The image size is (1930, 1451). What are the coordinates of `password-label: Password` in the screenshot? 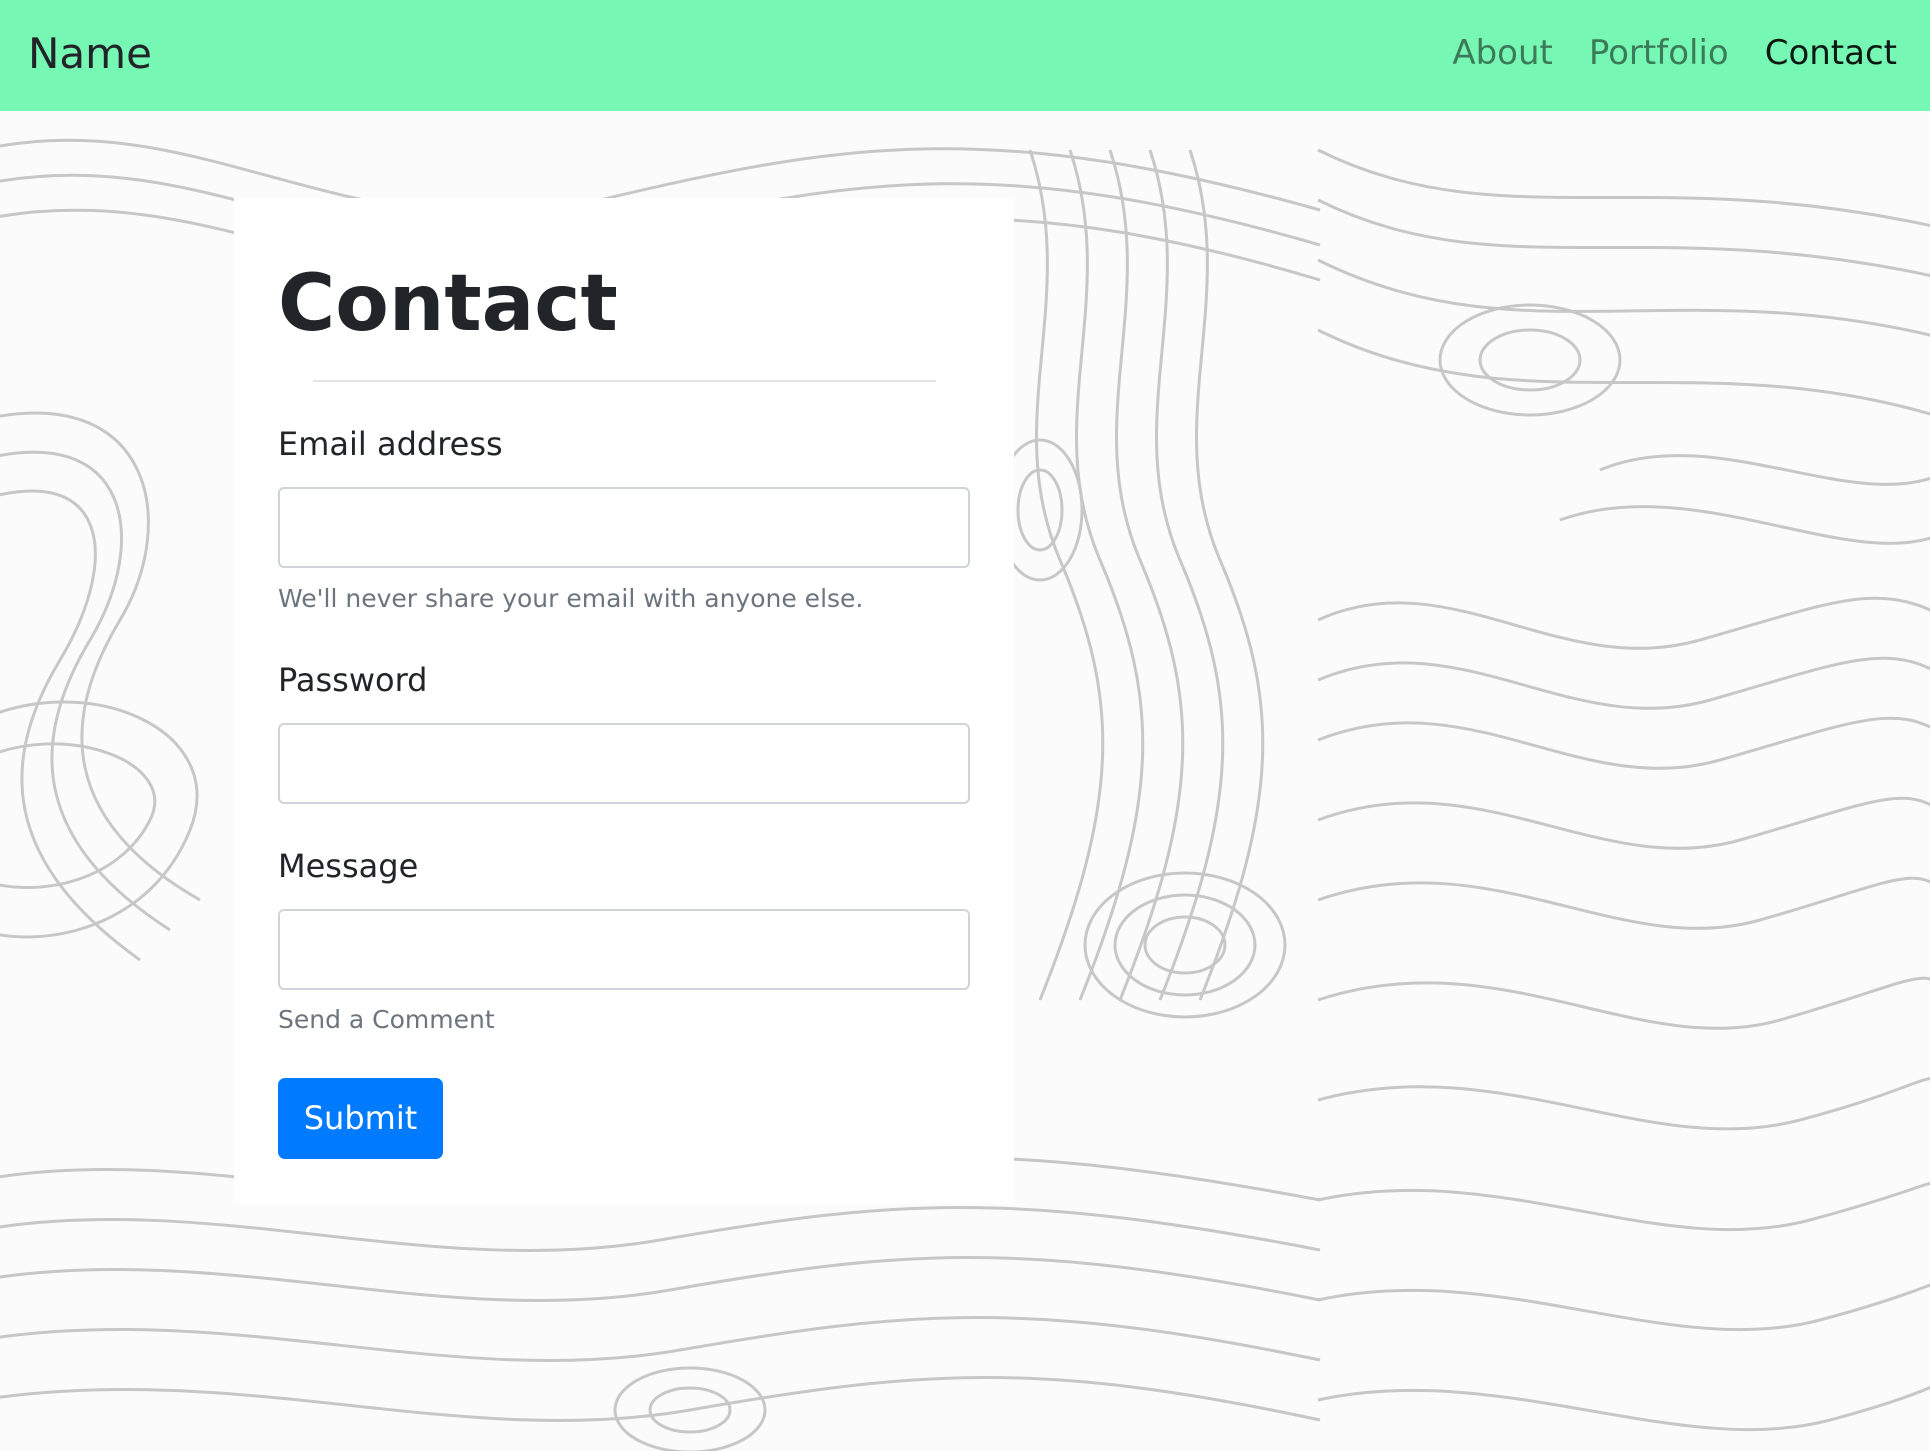 It's located at (353, 680).